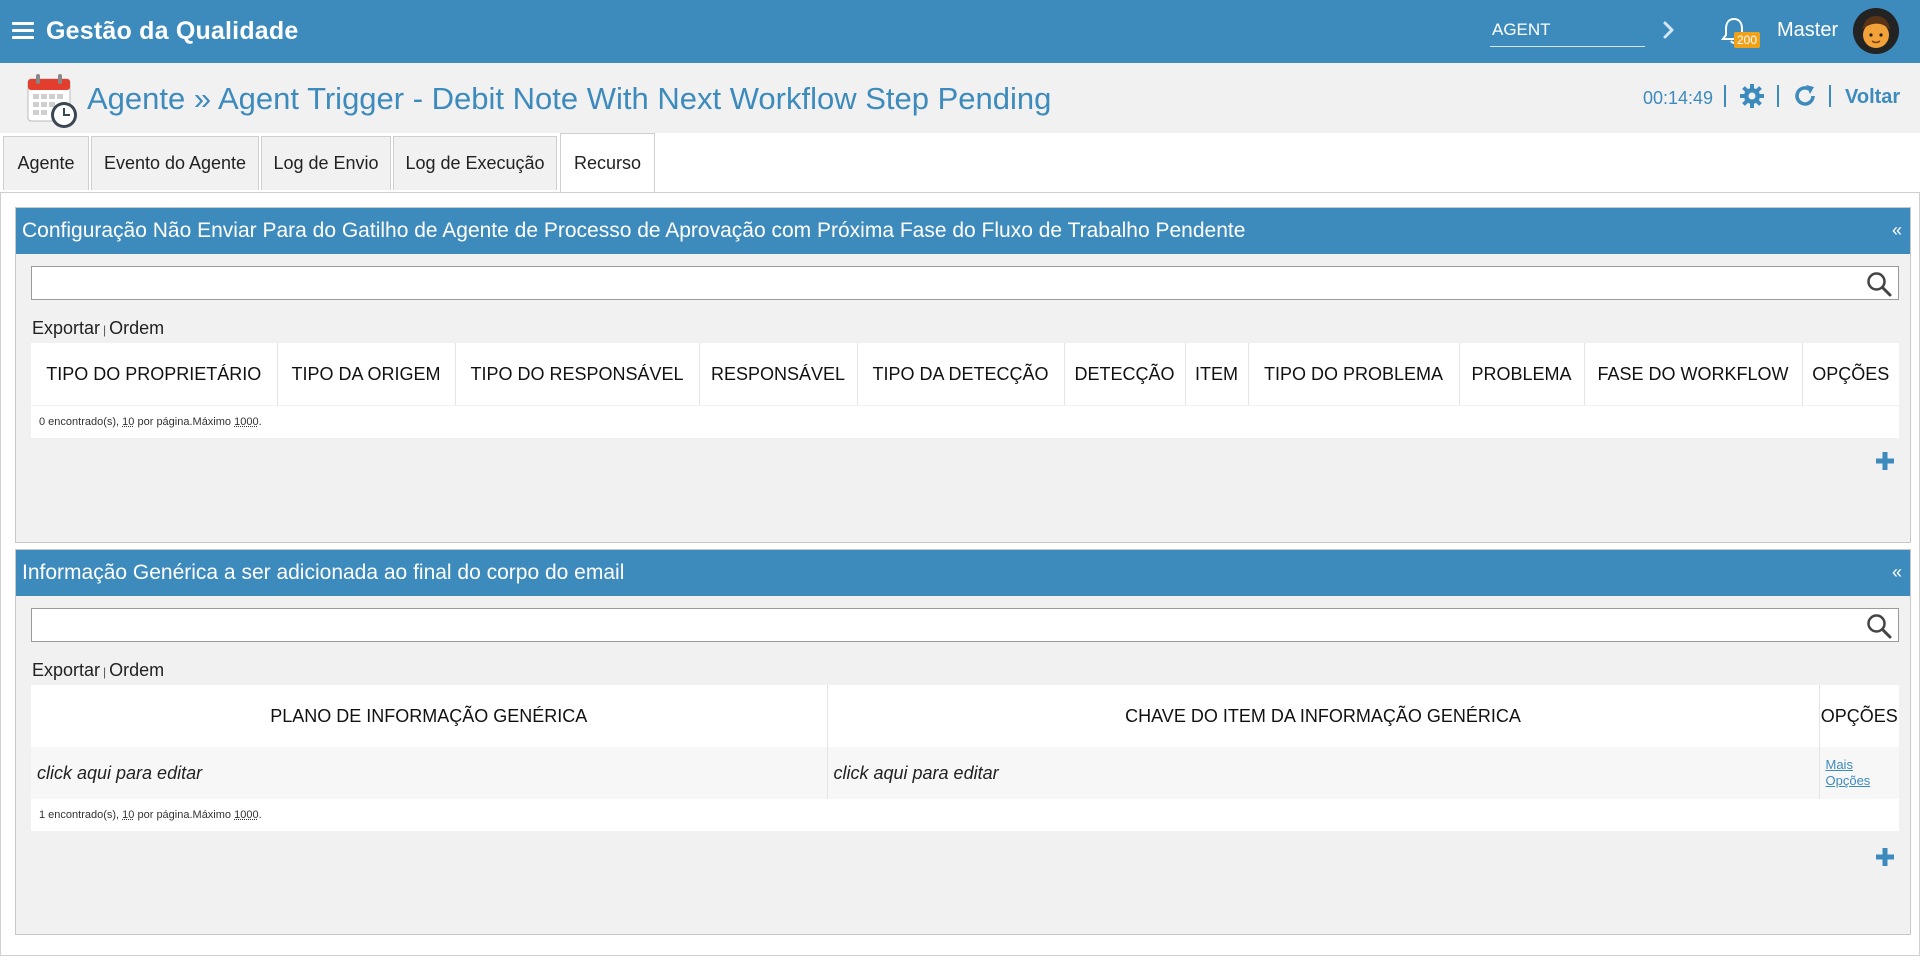  What do you see at coordinates (79, 422) in the screenshot?
I see `found-count: 0 encontrado(s),` at bounding box center [79, 422].